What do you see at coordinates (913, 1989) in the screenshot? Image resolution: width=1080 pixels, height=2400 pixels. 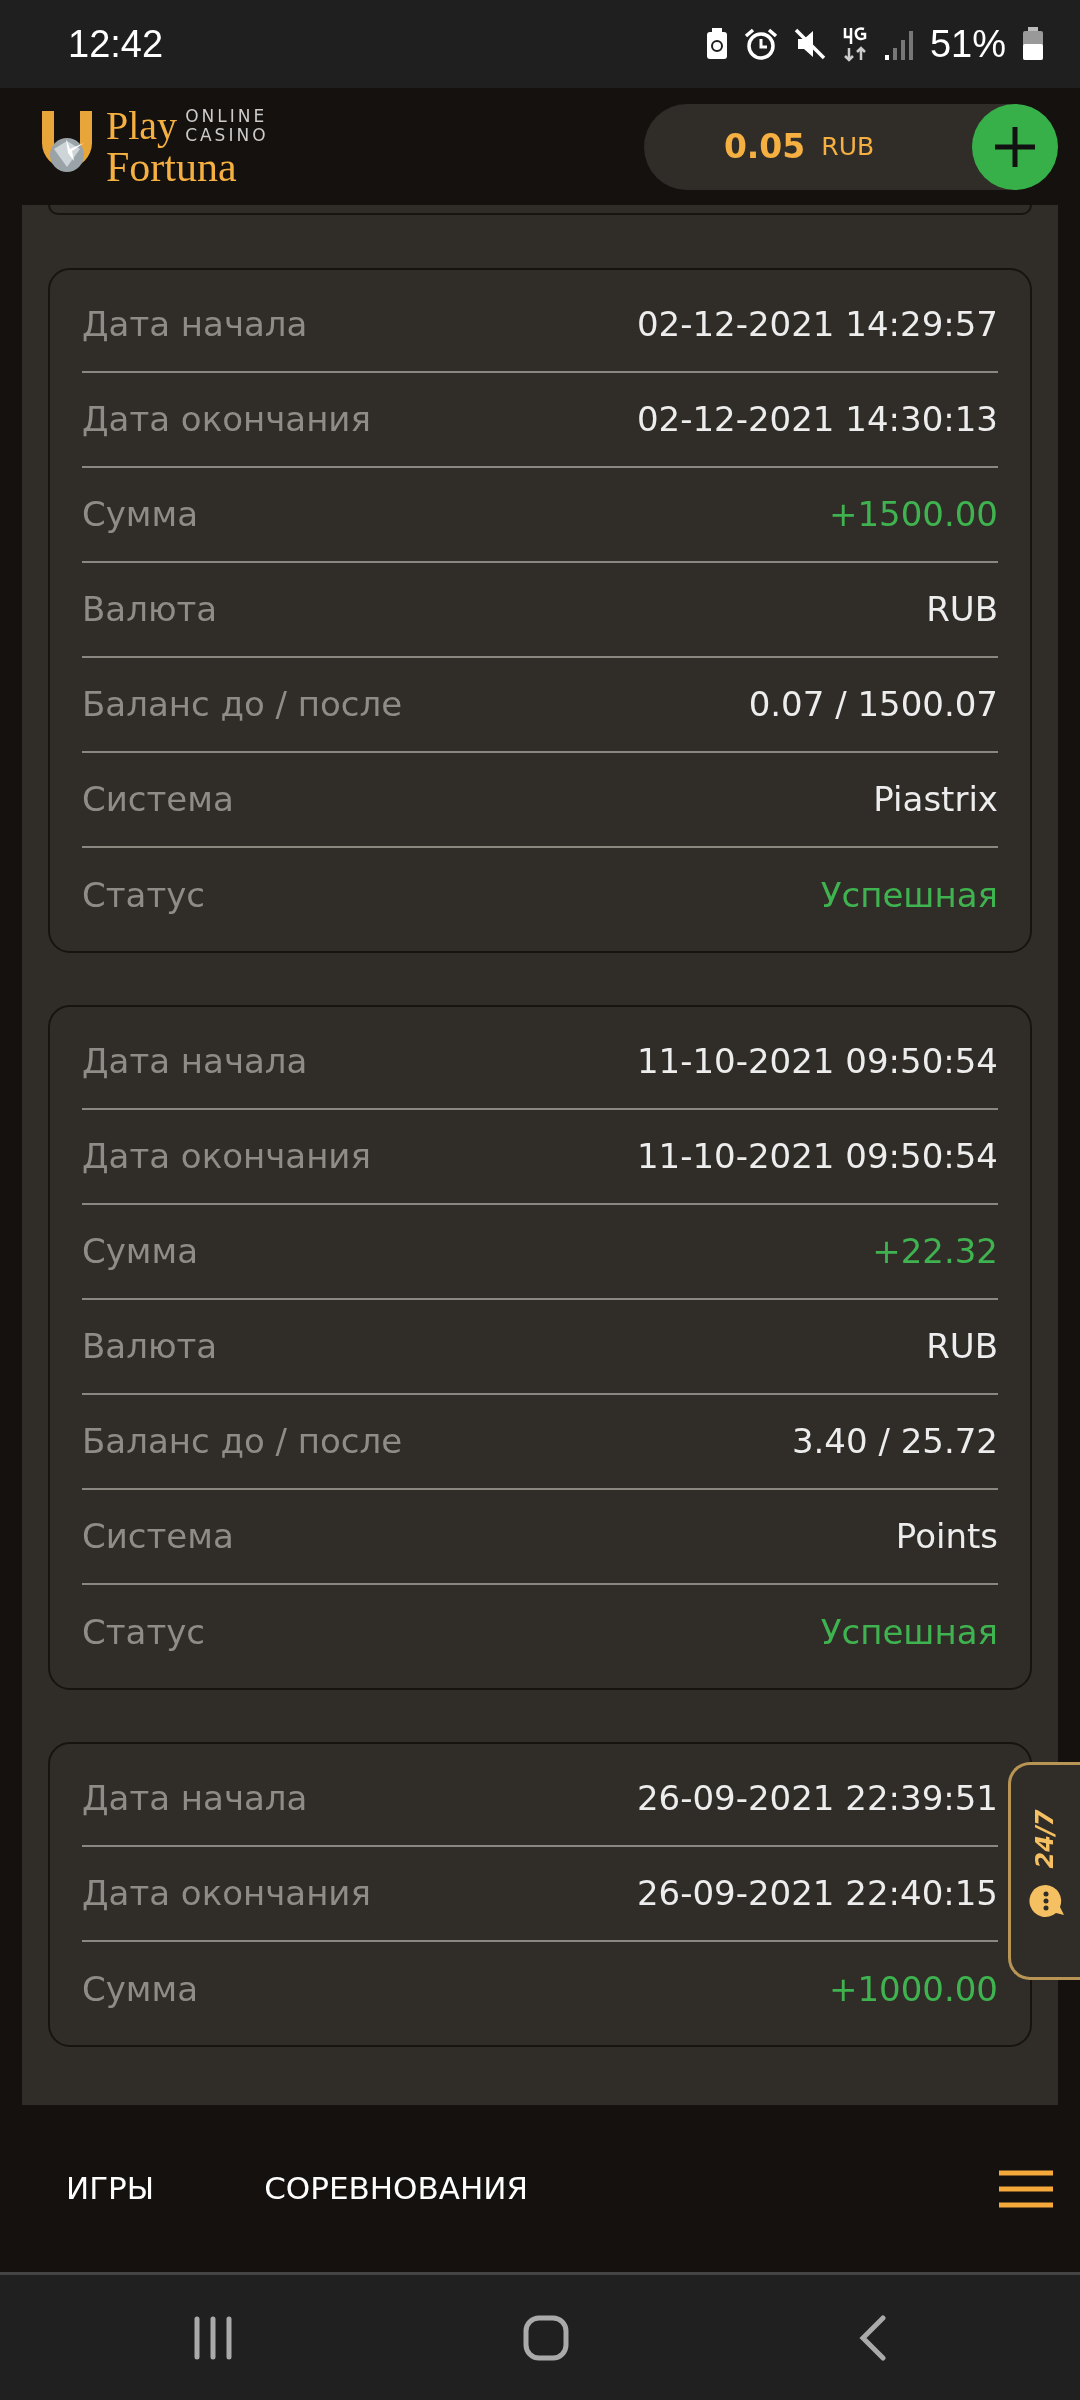 I see `field-value: +1000.00` at bounding box center [913, 1989].